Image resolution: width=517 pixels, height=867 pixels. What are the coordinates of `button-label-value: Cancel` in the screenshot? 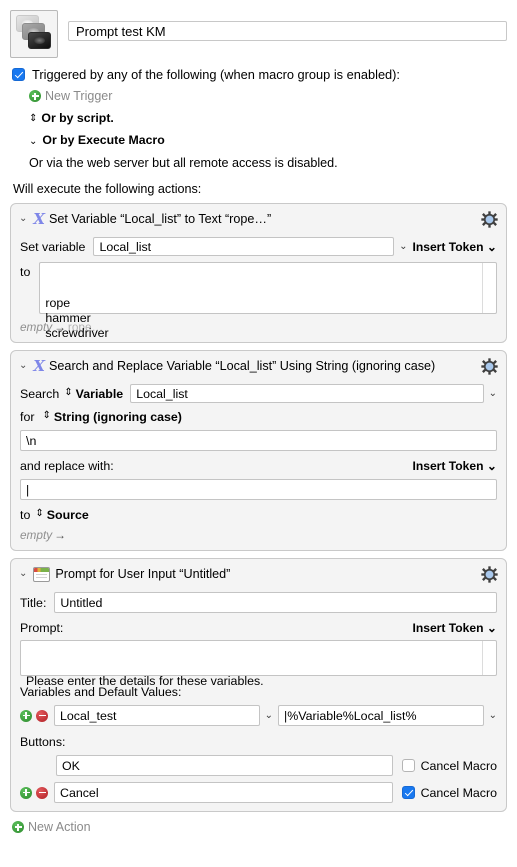 It's located at (79, 792).